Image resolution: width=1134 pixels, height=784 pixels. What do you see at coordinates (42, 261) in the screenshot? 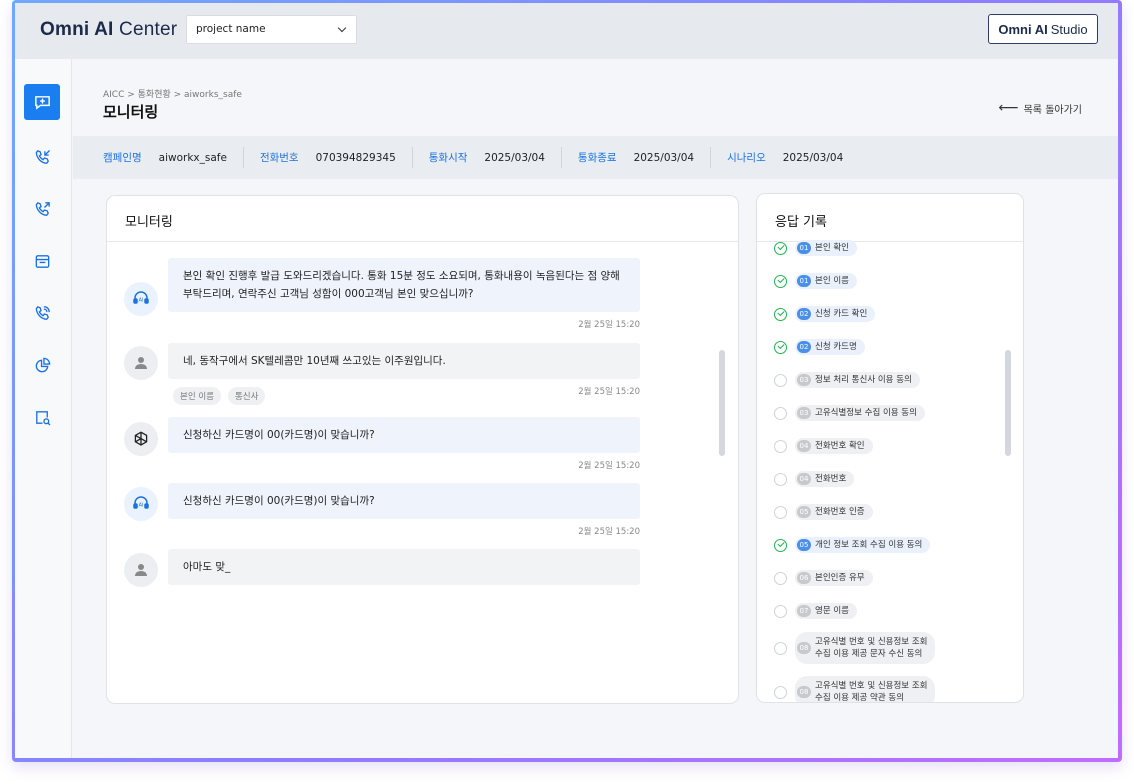
I see `sidebar-item-calendar` at bounding box center [42, 261].